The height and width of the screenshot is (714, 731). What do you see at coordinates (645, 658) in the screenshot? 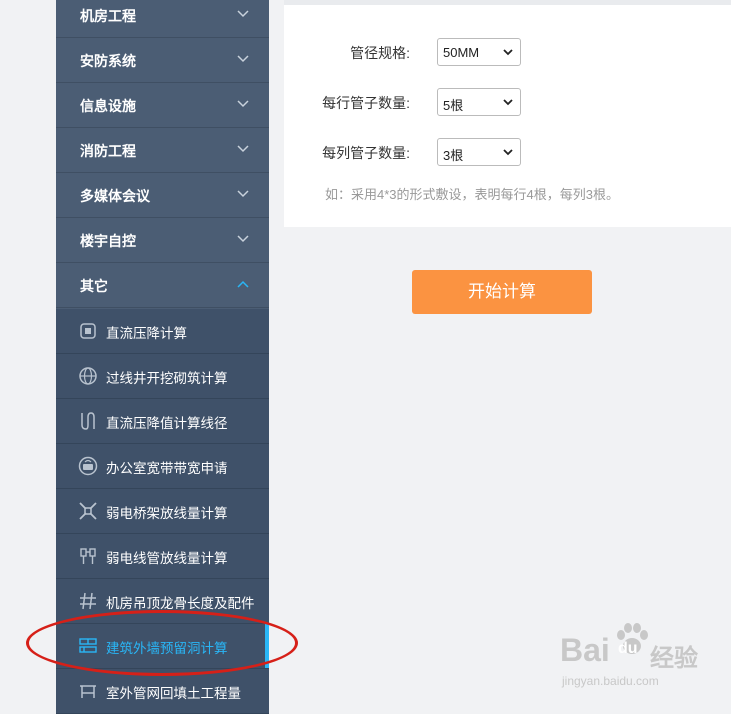
I see `baidu-watermark: Bai du 经验 jingyan.baidu.com` at bounding box center [645, 658].